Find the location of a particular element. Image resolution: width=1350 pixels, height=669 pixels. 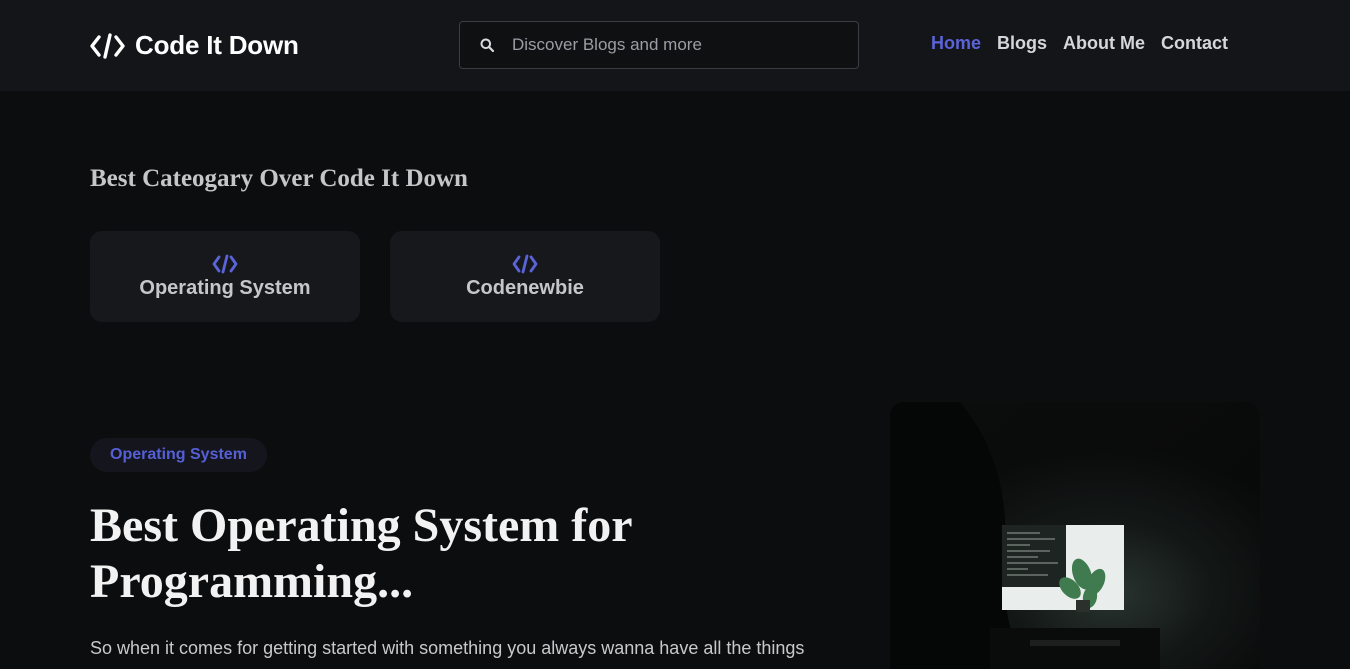

category-label: Codenewbie is located at coordinates (525, 287).